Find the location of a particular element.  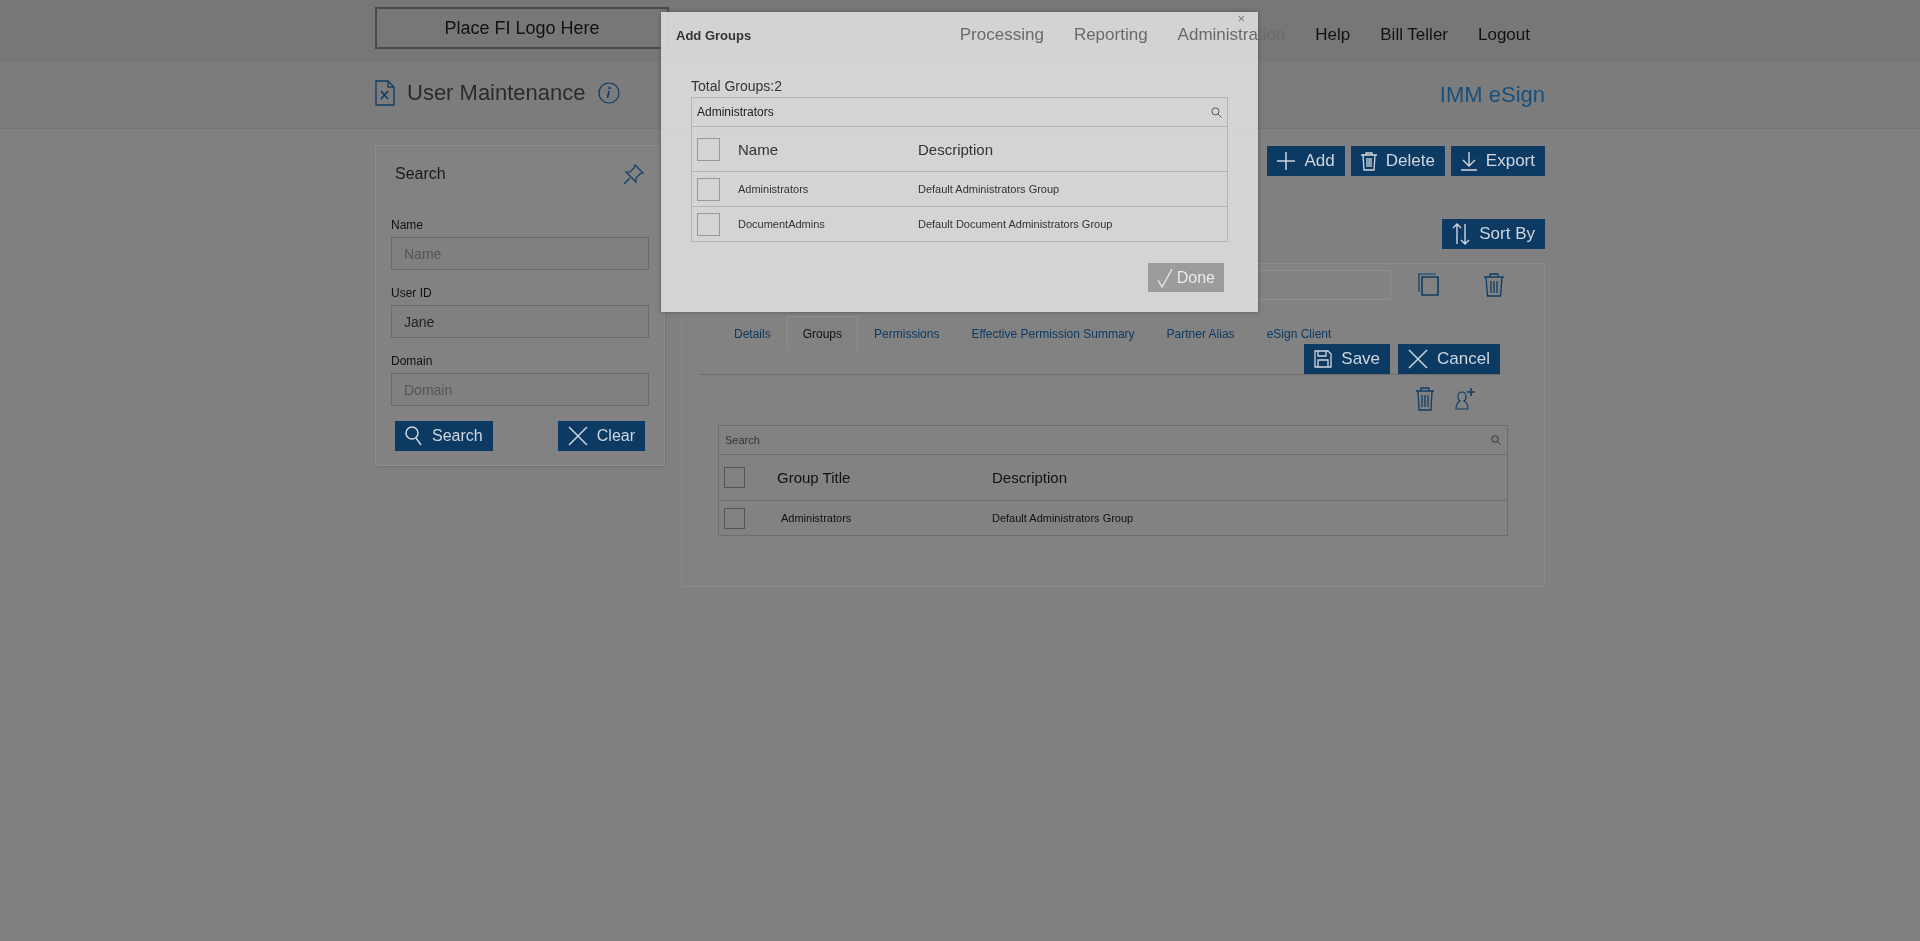

copy-icon is located at coordinates (1430, 285).